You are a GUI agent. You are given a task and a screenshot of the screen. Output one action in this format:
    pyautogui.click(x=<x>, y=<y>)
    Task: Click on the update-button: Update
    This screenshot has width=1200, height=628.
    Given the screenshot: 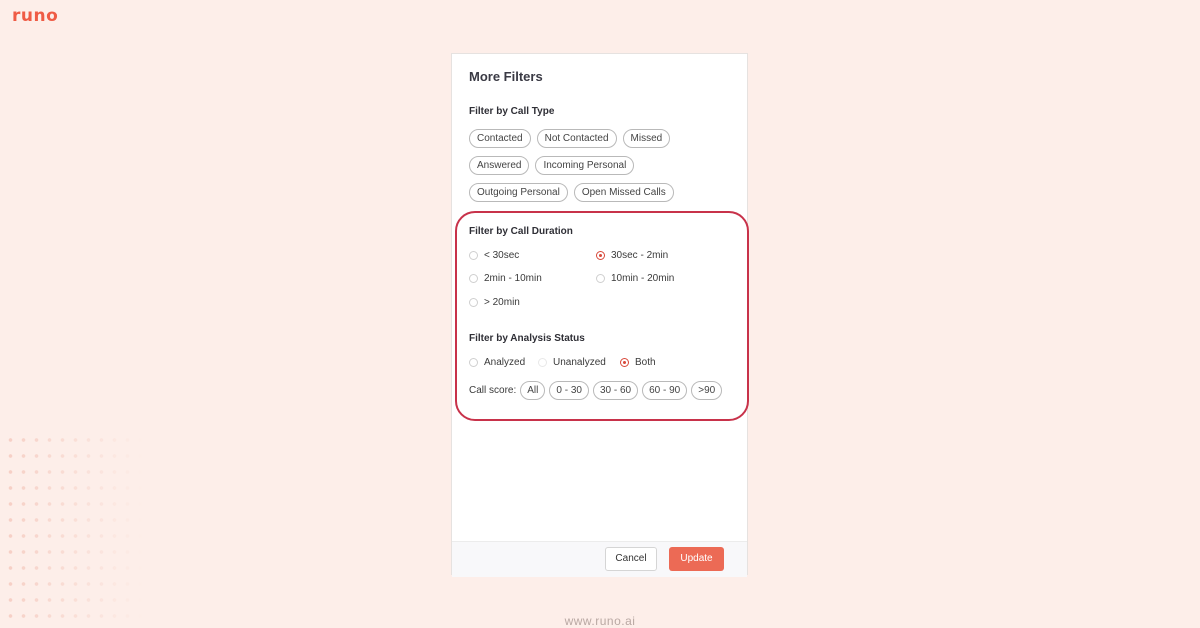 What is the action you would take?
    pyautogui.click(x=696, y=559)
    